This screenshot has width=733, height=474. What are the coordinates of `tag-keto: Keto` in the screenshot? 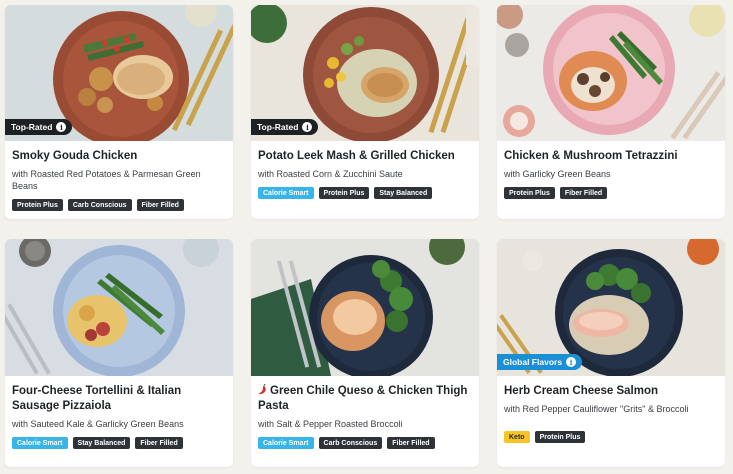 It's located at (517, 437).